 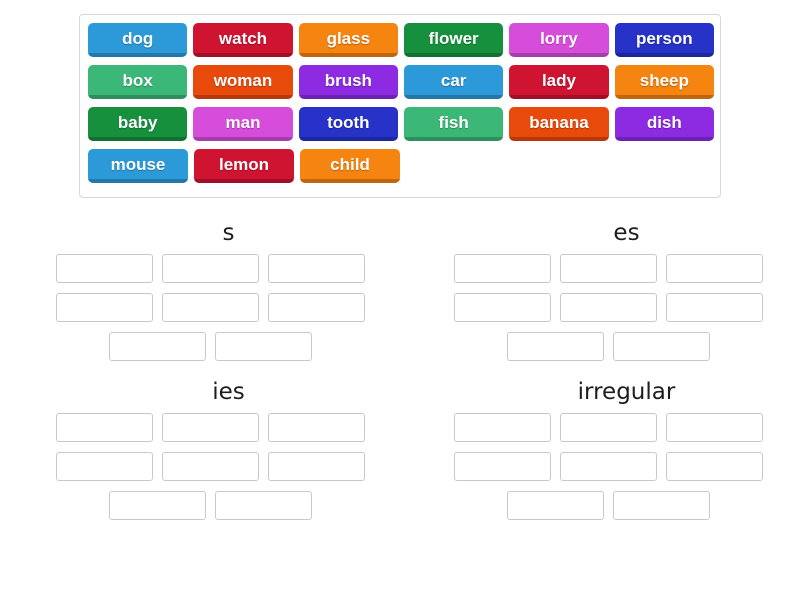 I want to click on word-tile-label: lady, so click(x=558, y=80).